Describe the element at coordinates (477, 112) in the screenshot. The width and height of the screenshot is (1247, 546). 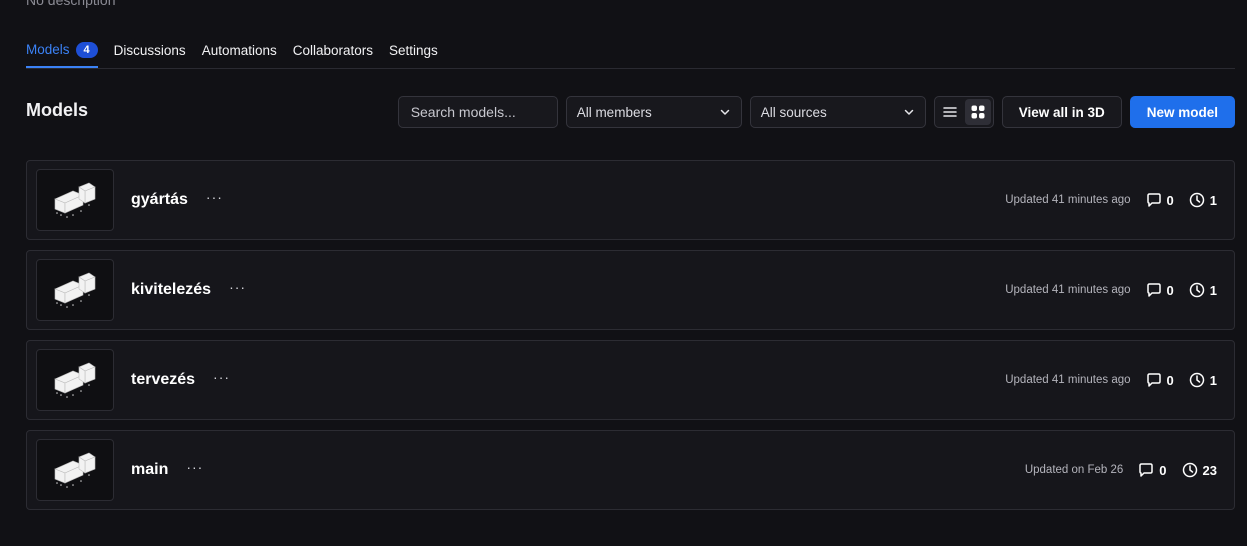
I see `search-input` at that location.